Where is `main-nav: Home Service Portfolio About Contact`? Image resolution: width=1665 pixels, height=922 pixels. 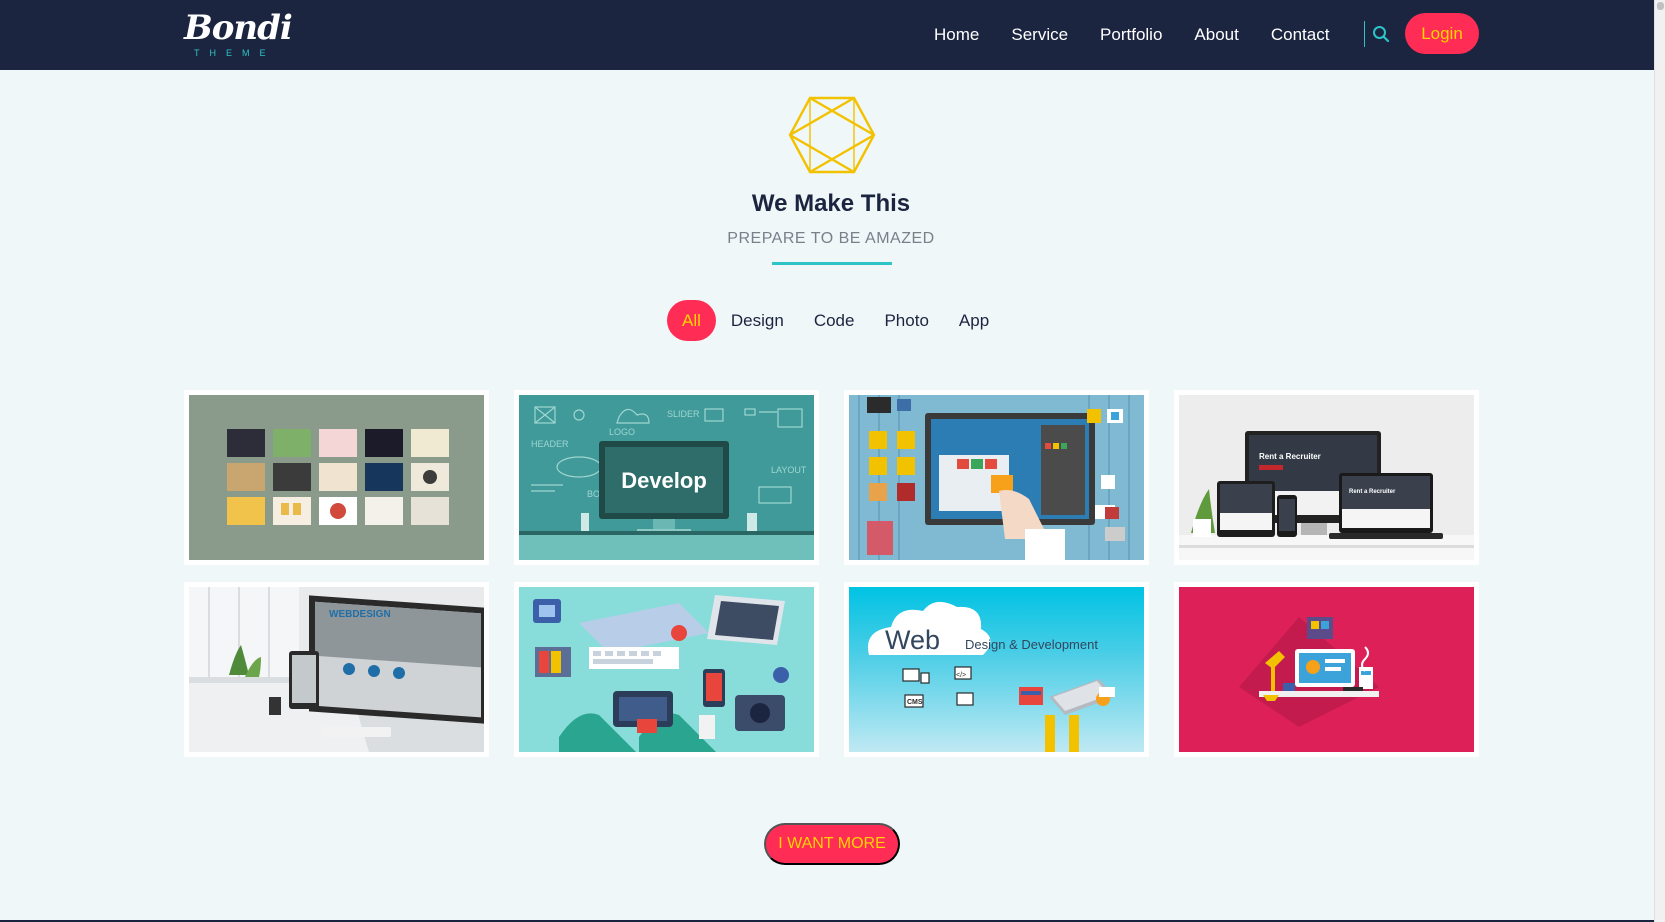 main-nav: Home Service Portfolio About Contact is located at coordinates (1147, 35).